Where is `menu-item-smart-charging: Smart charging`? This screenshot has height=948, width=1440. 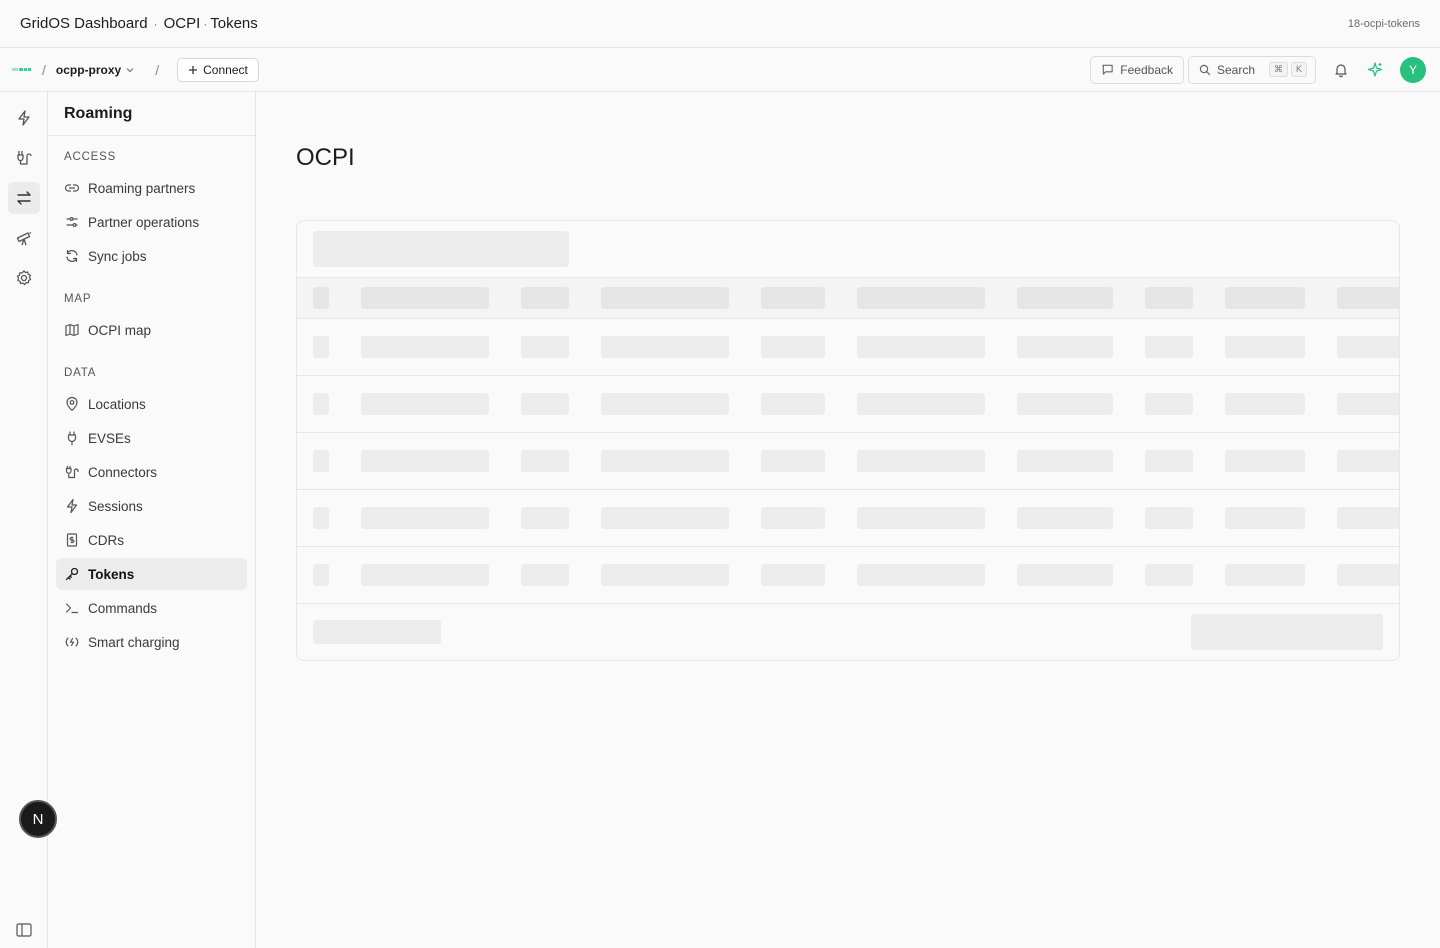
menu-item-smart-charging: Smart charging is located at coordinates (151, 642).